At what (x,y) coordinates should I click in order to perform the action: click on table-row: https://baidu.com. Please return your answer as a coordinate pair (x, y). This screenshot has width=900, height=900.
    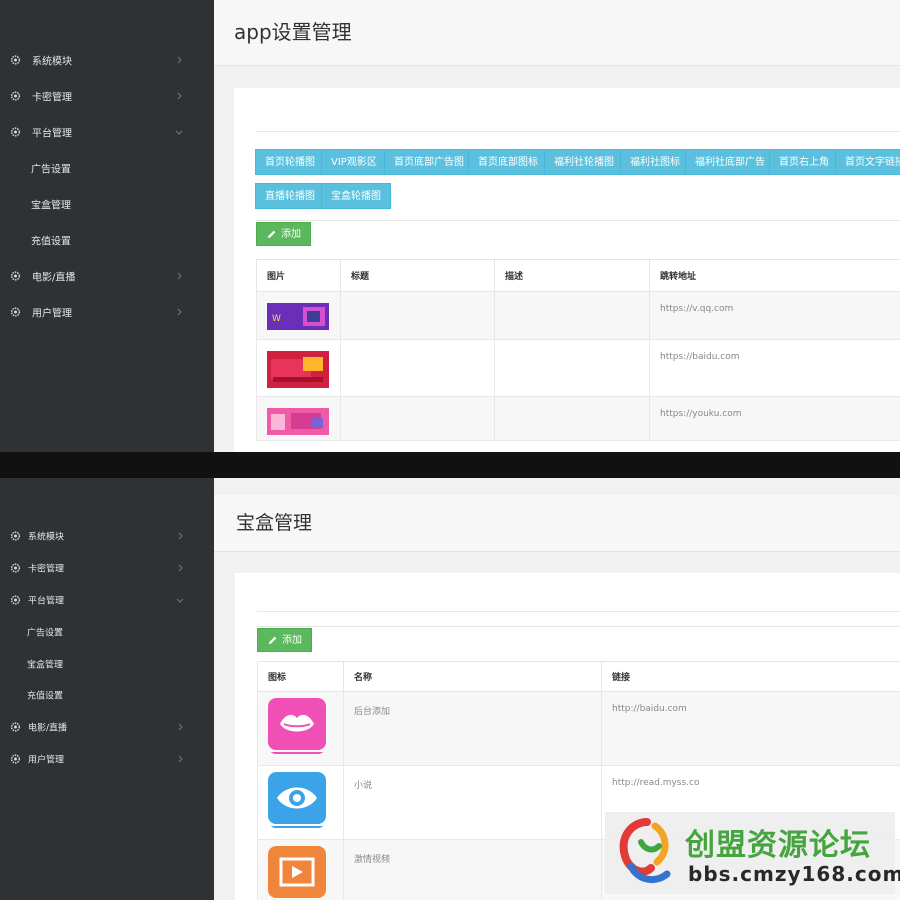
    Looking at the image, I should click on (578, 368).